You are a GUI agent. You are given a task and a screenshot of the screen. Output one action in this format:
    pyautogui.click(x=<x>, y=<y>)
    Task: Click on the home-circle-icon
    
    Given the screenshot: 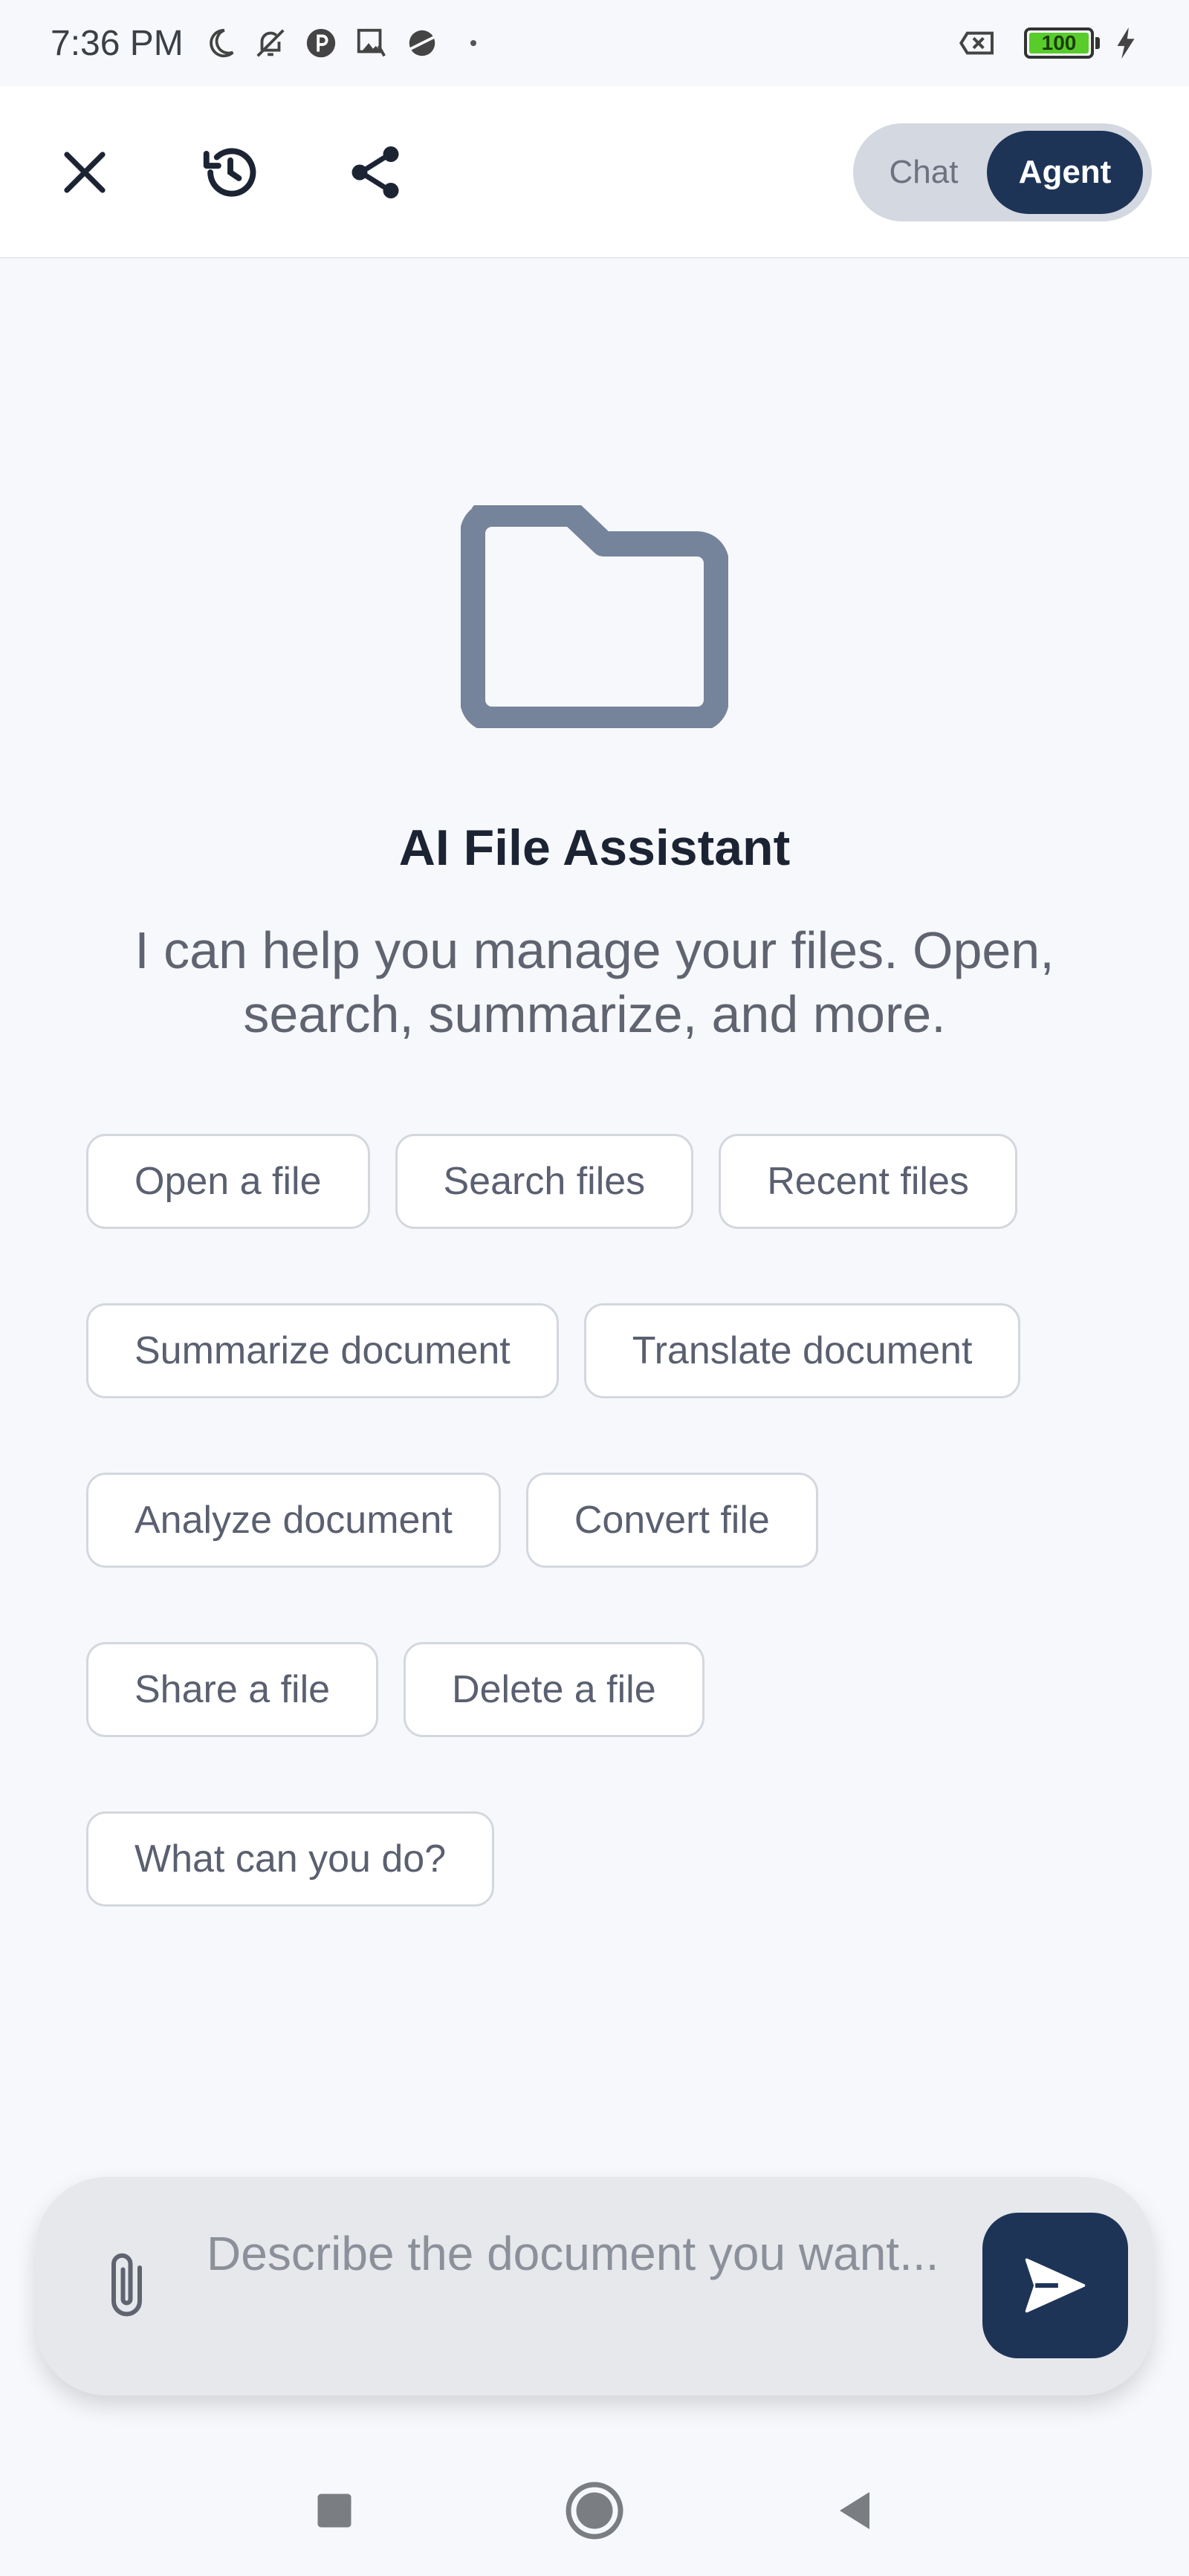 What is the action you would take?
    pyautogui.click(x=594, y=2510)
    